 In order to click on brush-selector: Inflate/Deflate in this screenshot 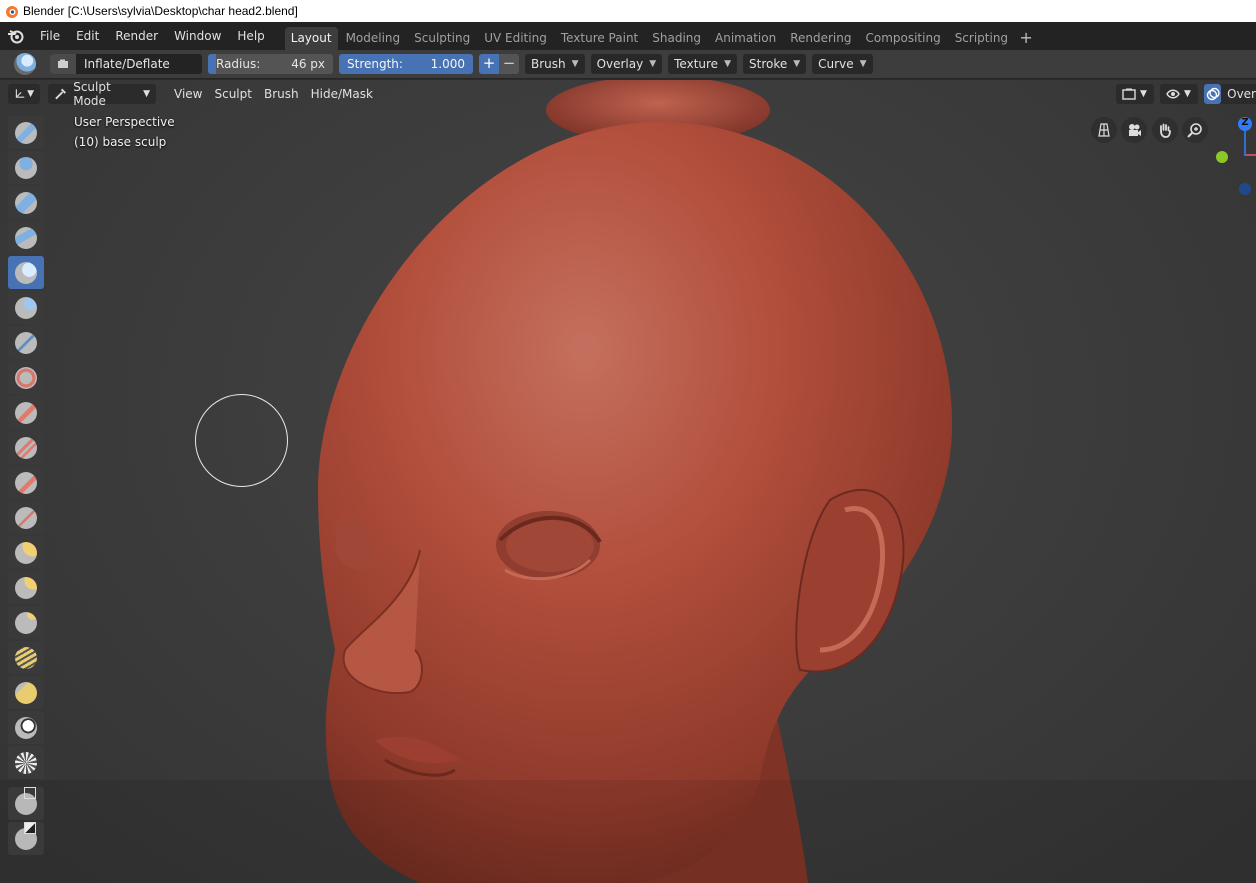, I will do `click(126, 64)`.